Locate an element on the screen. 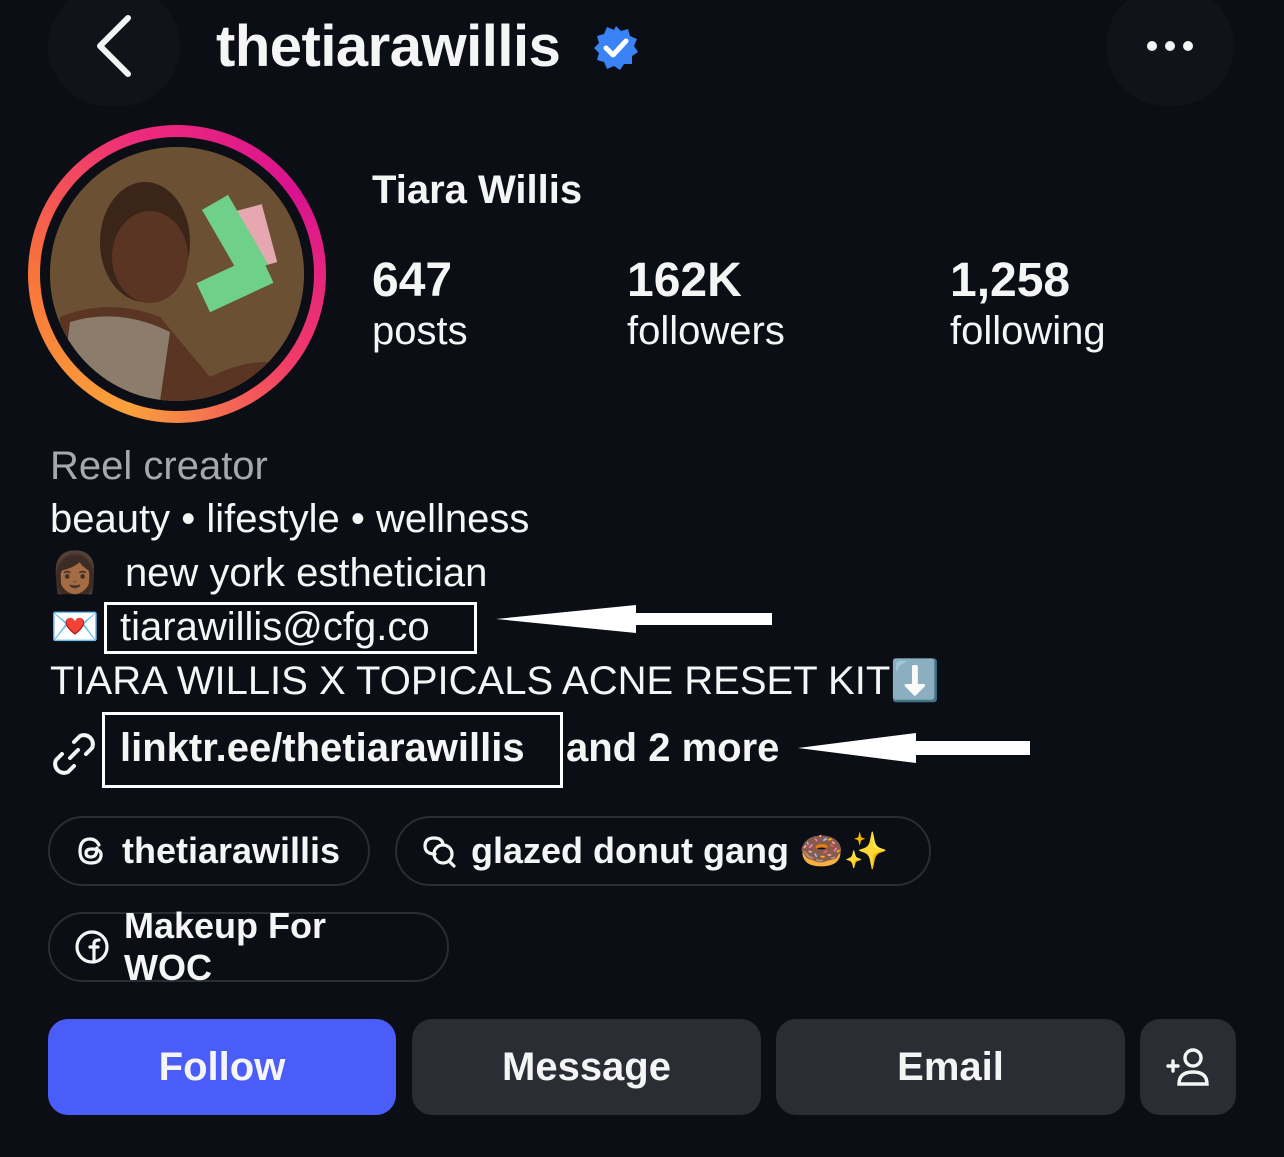 This screenshot has width=1284, height=1157. annotation-arrow-link is located at coordinates (914, 748).